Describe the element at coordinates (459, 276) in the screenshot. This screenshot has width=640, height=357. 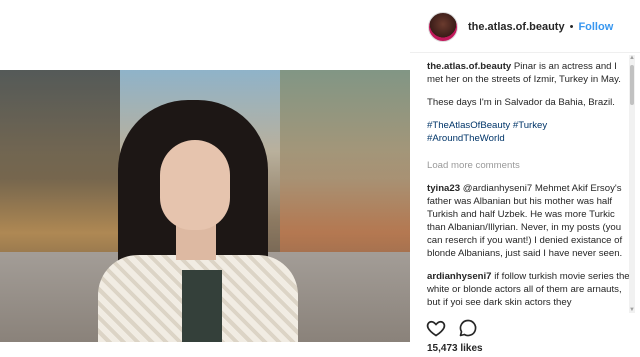
I see `comment-username: ardianhyseni7` at that location.